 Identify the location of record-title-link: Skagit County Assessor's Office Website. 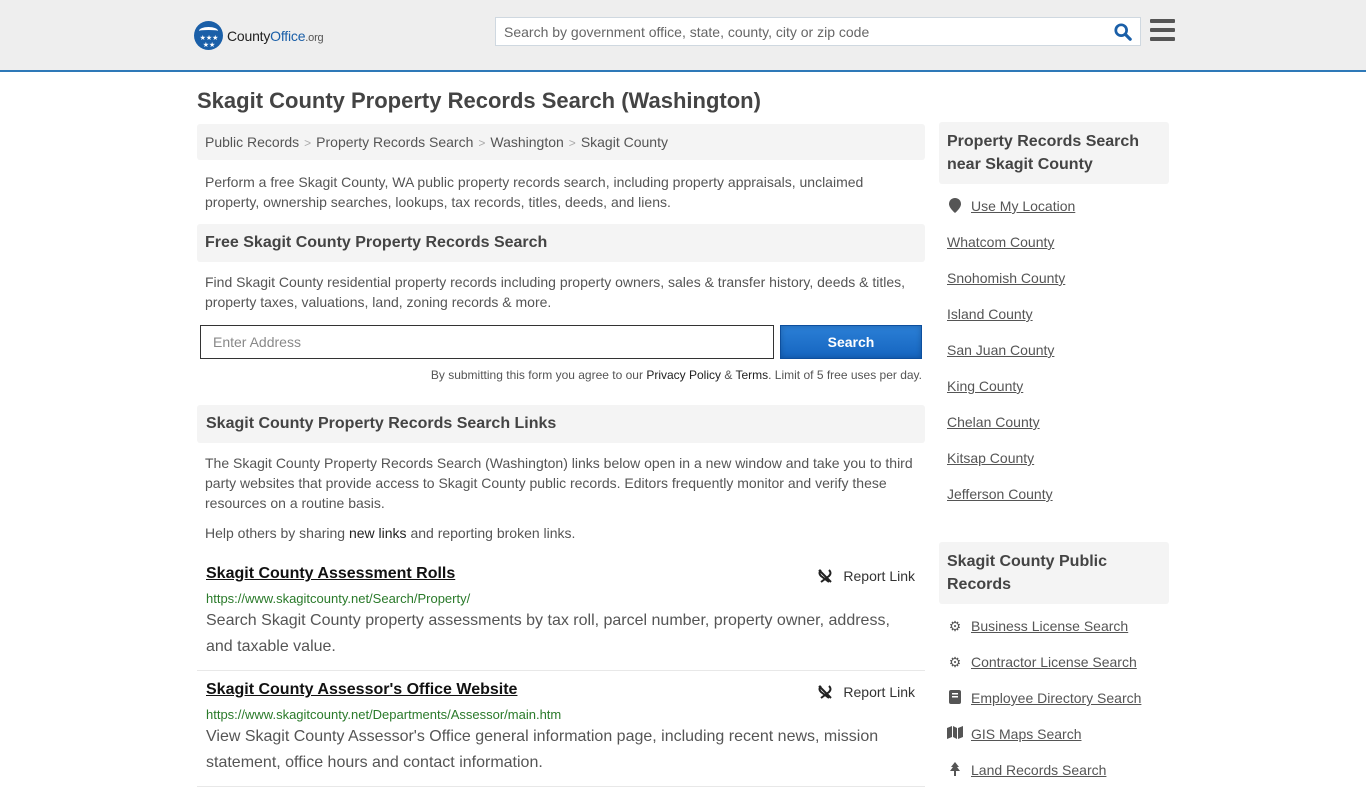
(361, 689).